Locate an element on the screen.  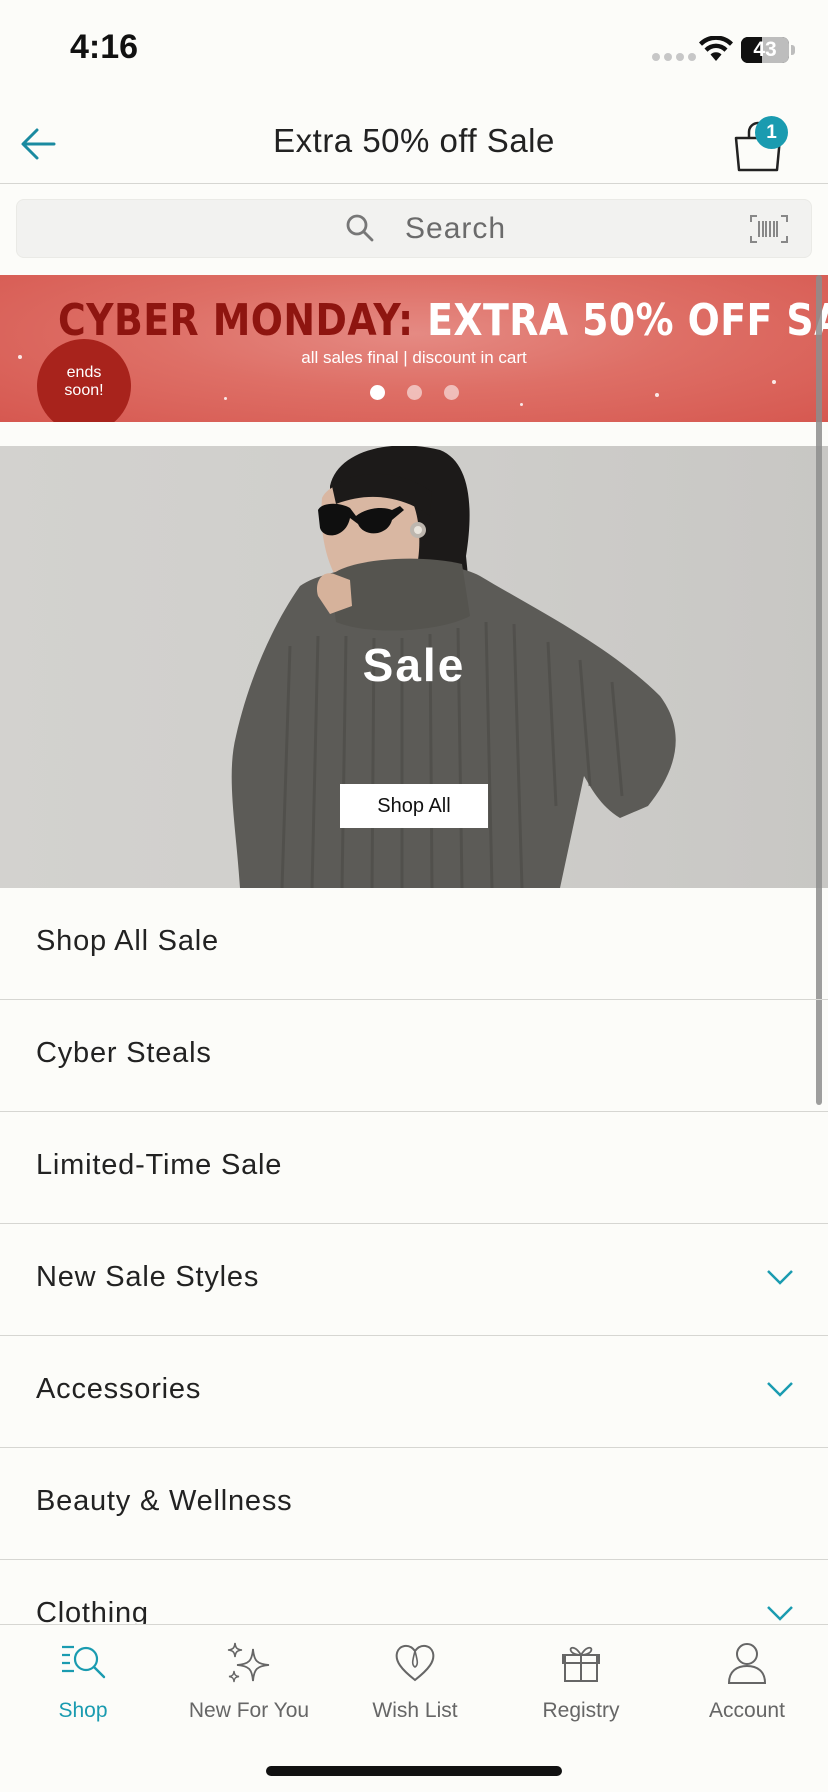
gift-icon is located at coordinates (581, 1664).